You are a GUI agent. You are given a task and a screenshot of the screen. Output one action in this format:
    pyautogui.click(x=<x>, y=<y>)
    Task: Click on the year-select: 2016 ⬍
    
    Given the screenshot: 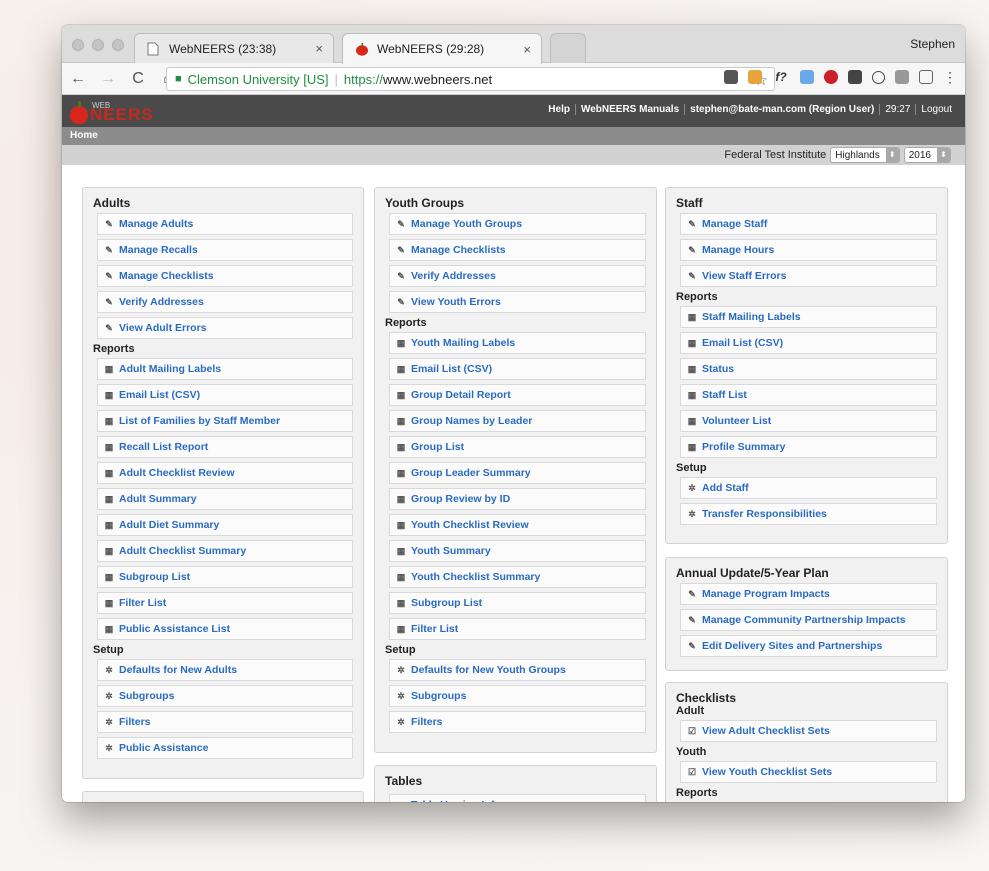 What is the action you would take?
    pyautogui.click(x=927, y=155)
    